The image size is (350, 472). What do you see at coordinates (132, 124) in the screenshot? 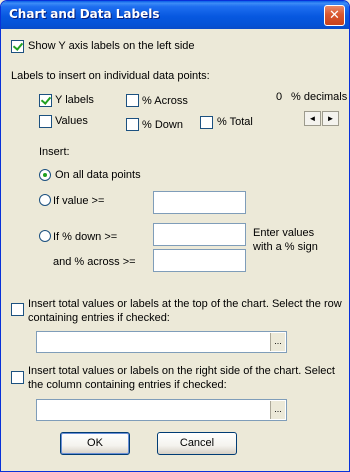
I see `pct-down-checkbox` at bounding box center [132, 124].